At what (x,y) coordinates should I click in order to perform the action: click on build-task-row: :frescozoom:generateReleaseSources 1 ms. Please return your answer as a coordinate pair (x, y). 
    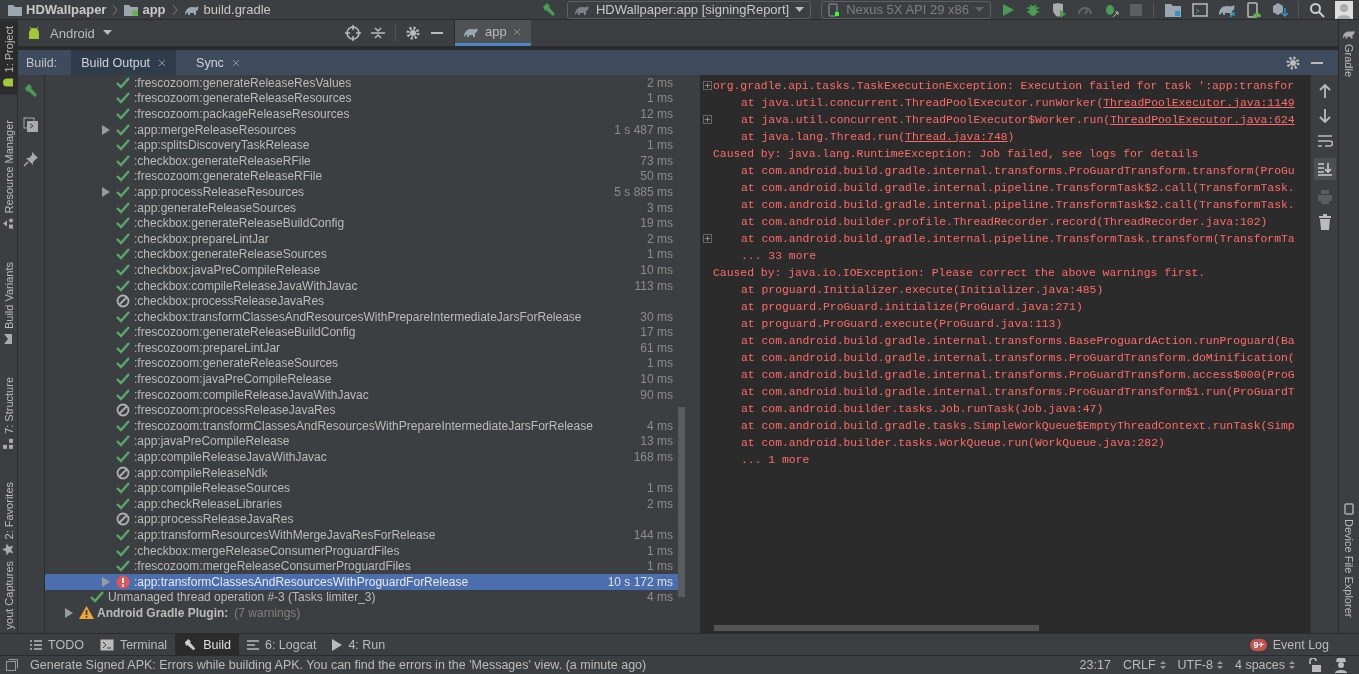
    Looking at the image, I should click on (361, 363).